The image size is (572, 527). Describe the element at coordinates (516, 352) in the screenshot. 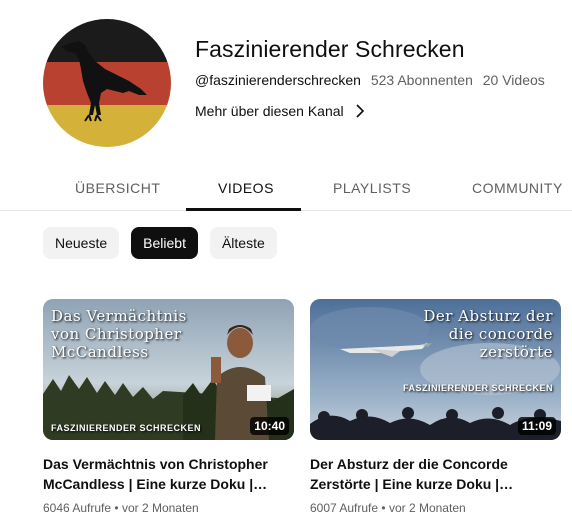

I see `thumbnail-title-line: zerstörte` at that location.